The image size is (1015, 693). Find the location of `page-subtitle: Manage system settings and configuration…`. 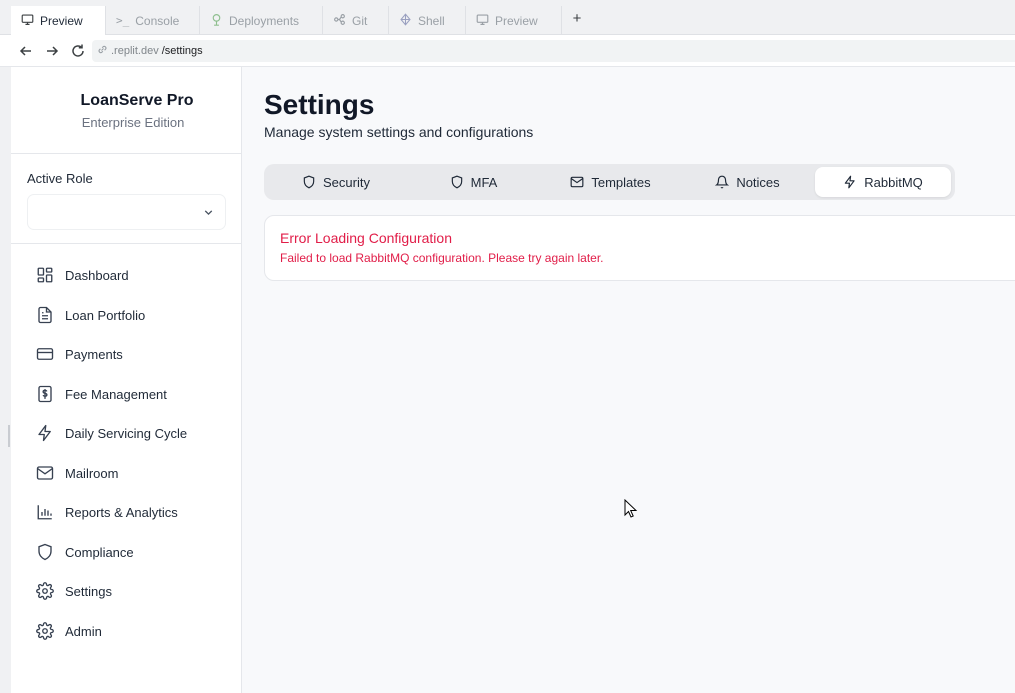

page-subtitle: Manage system settings and configuration… is located at coordinates (399, 132).